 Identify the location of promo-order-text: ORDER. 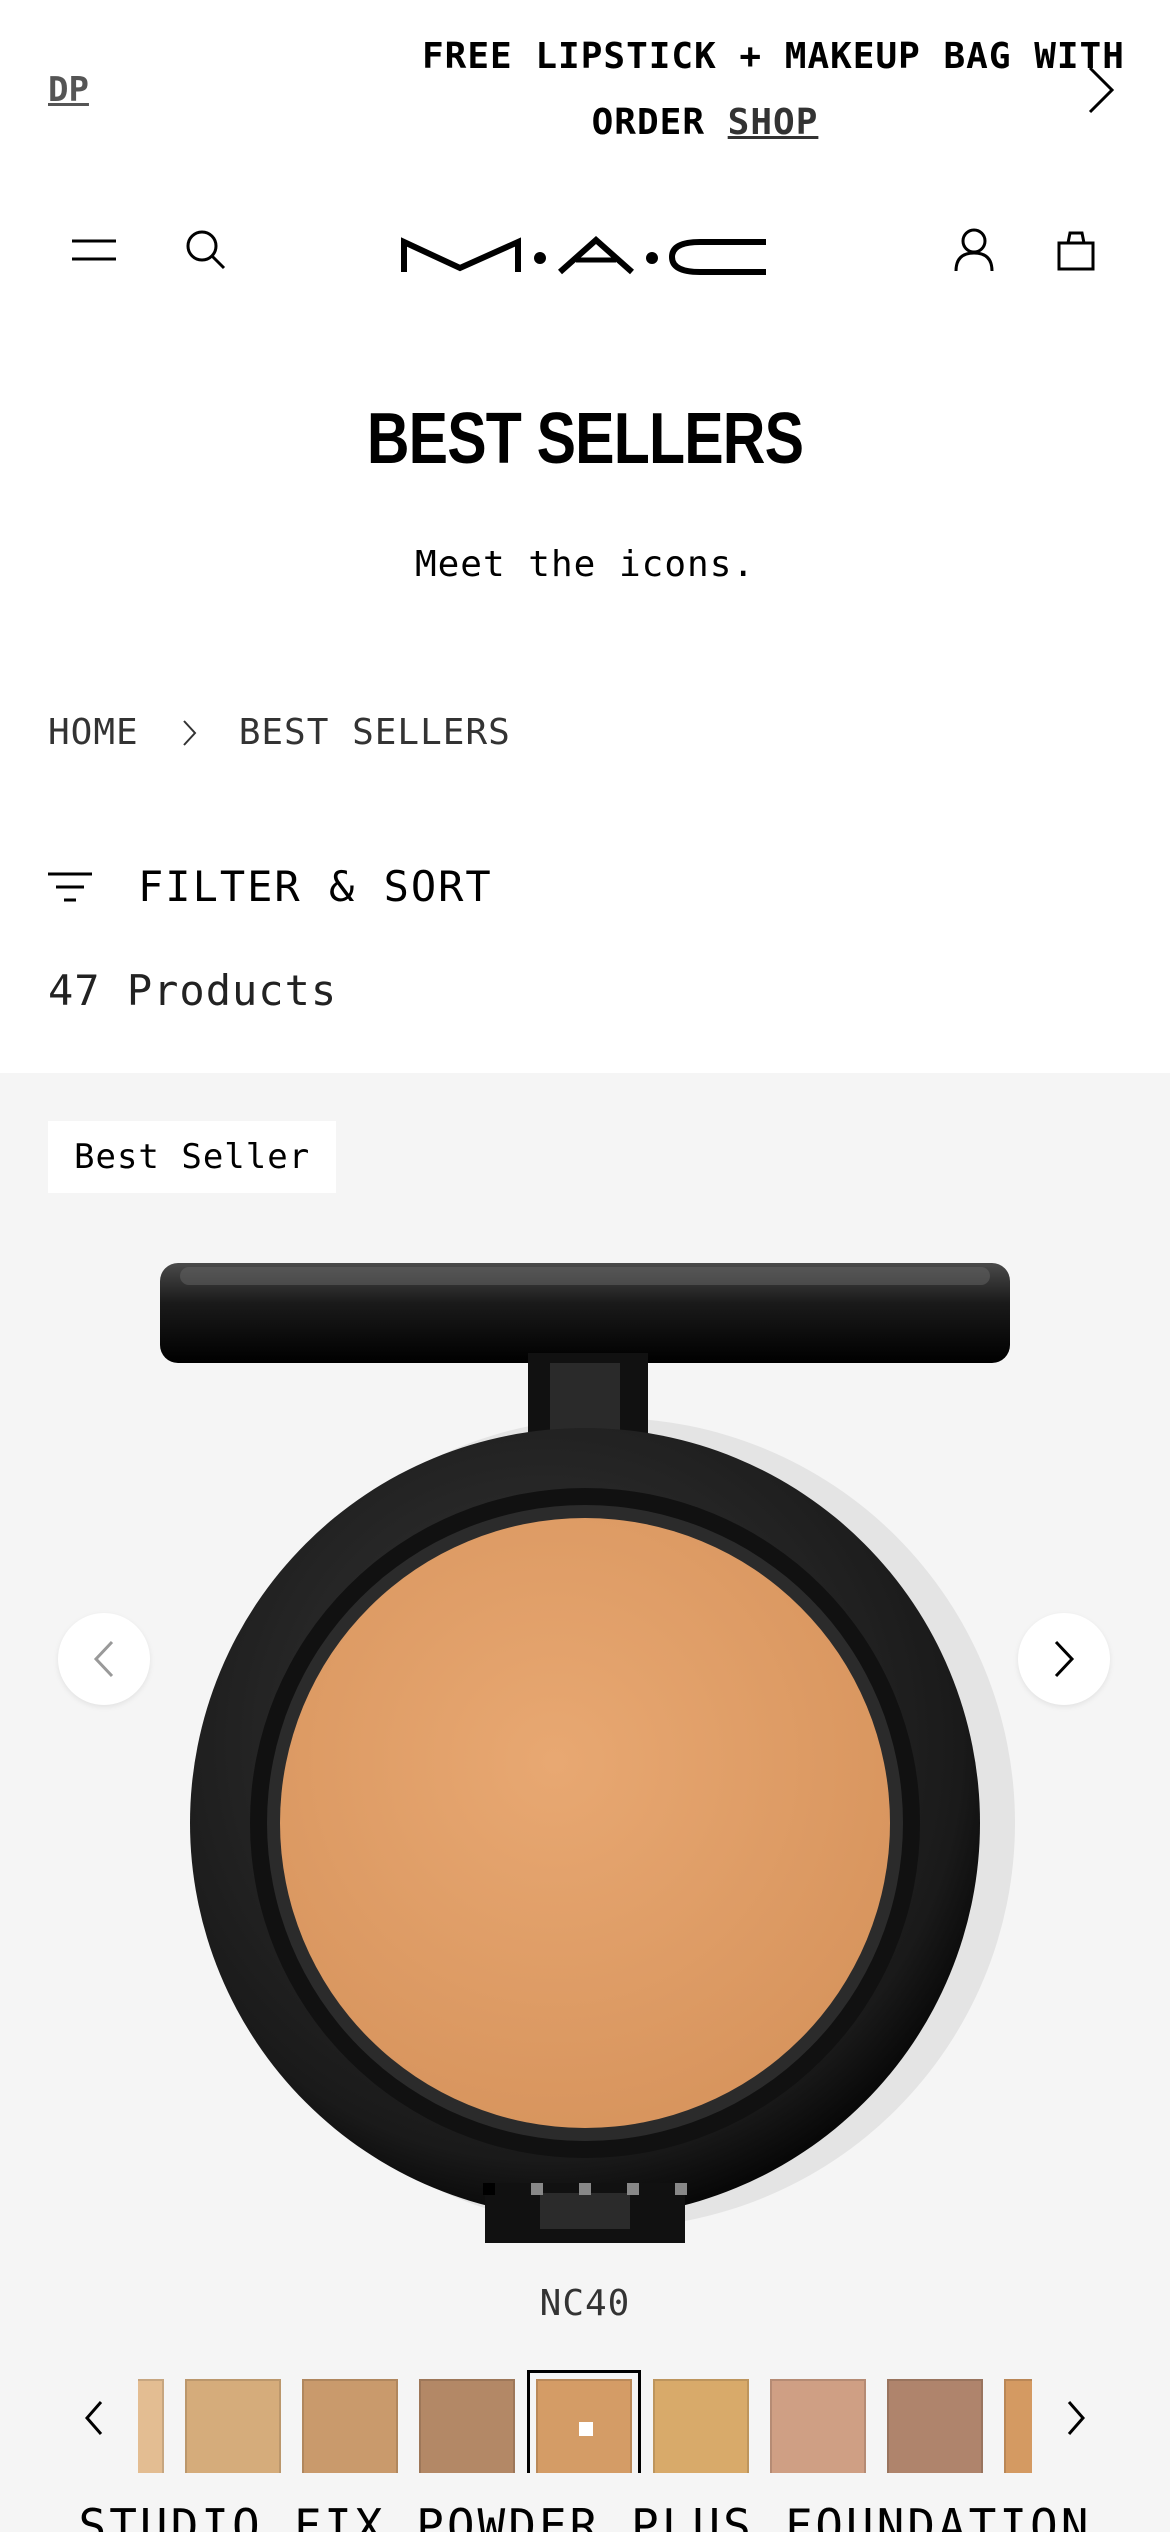
(659, 122).